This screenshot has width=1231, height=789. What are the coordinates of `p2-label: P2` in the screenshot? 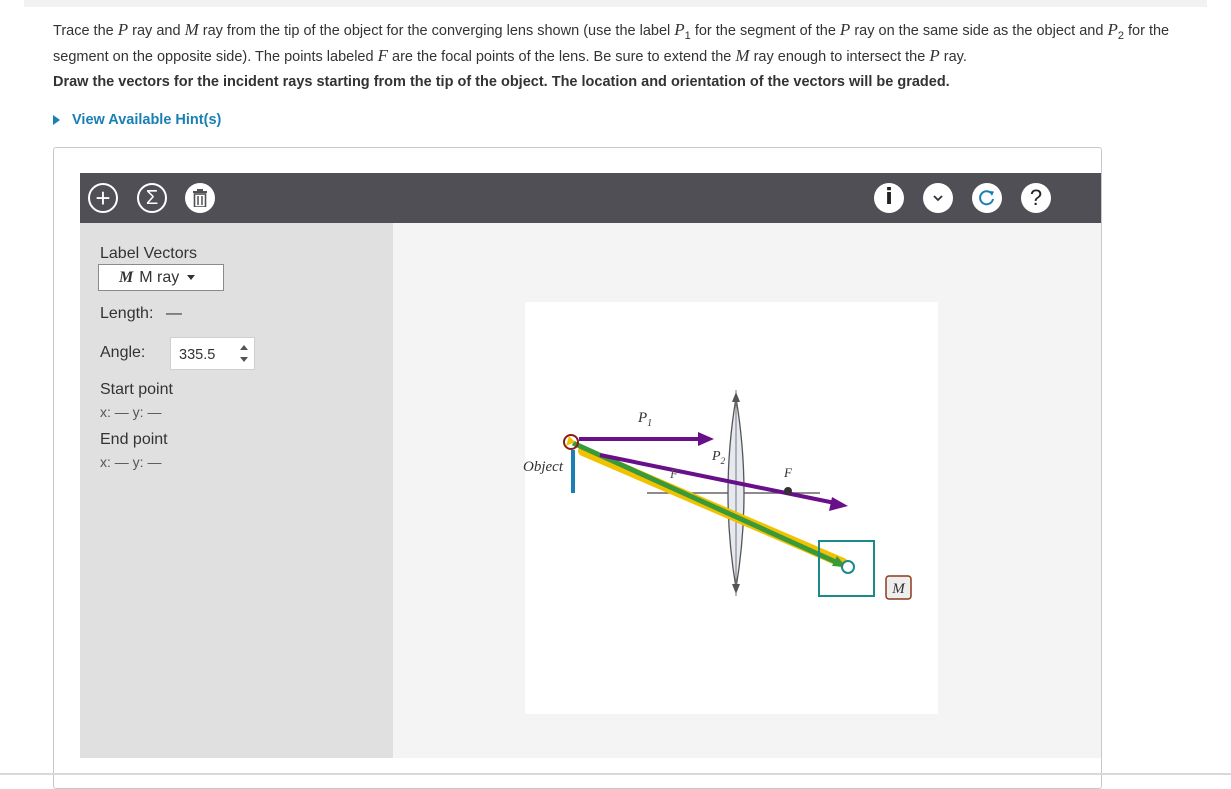 It's located at (718, 457).